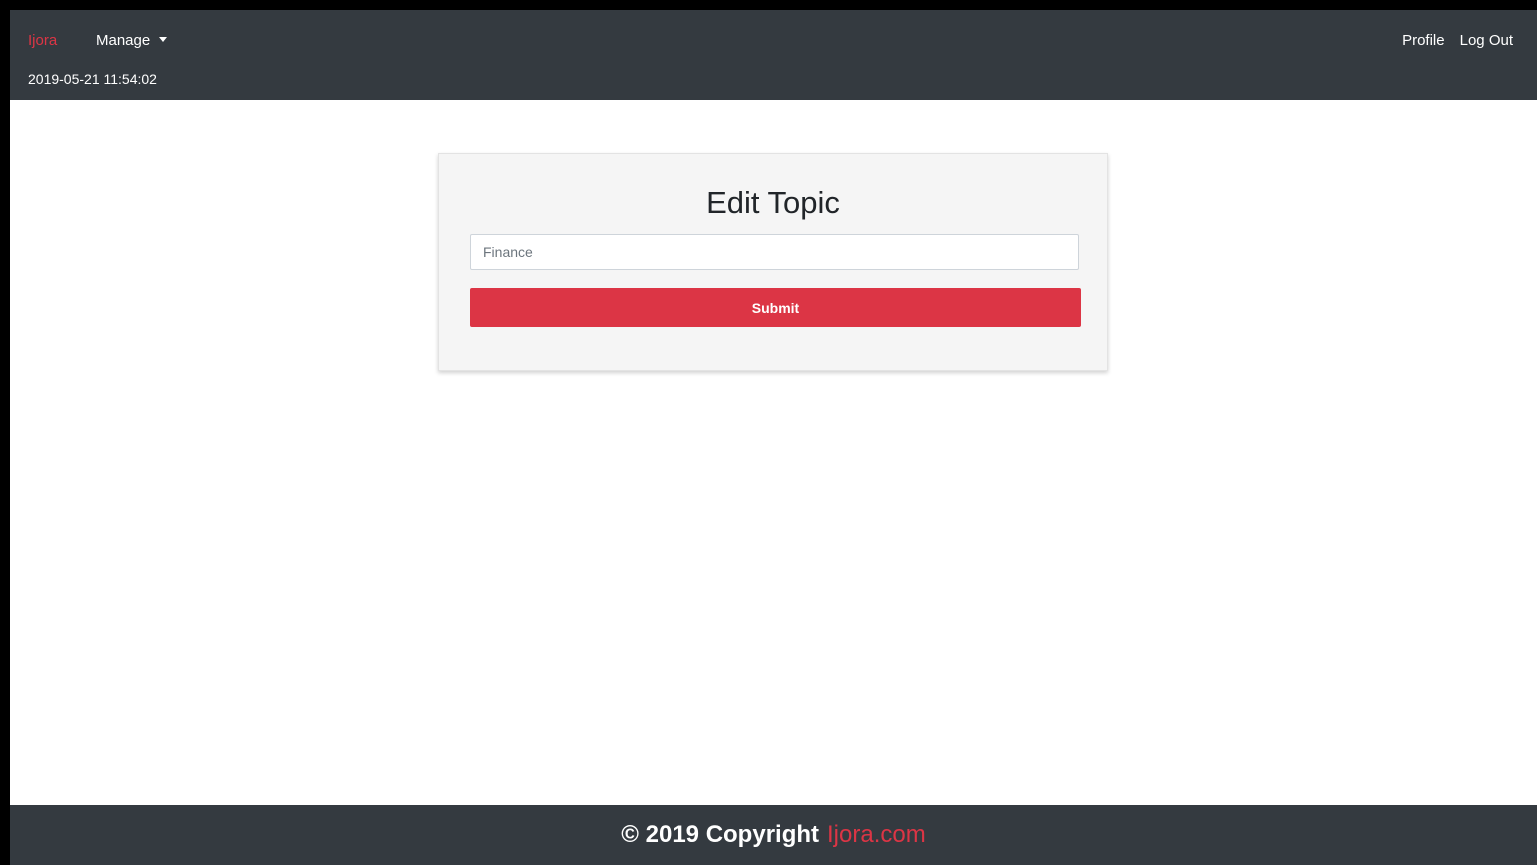  I want to click on profile-link: Profile, so click(1423, 40).